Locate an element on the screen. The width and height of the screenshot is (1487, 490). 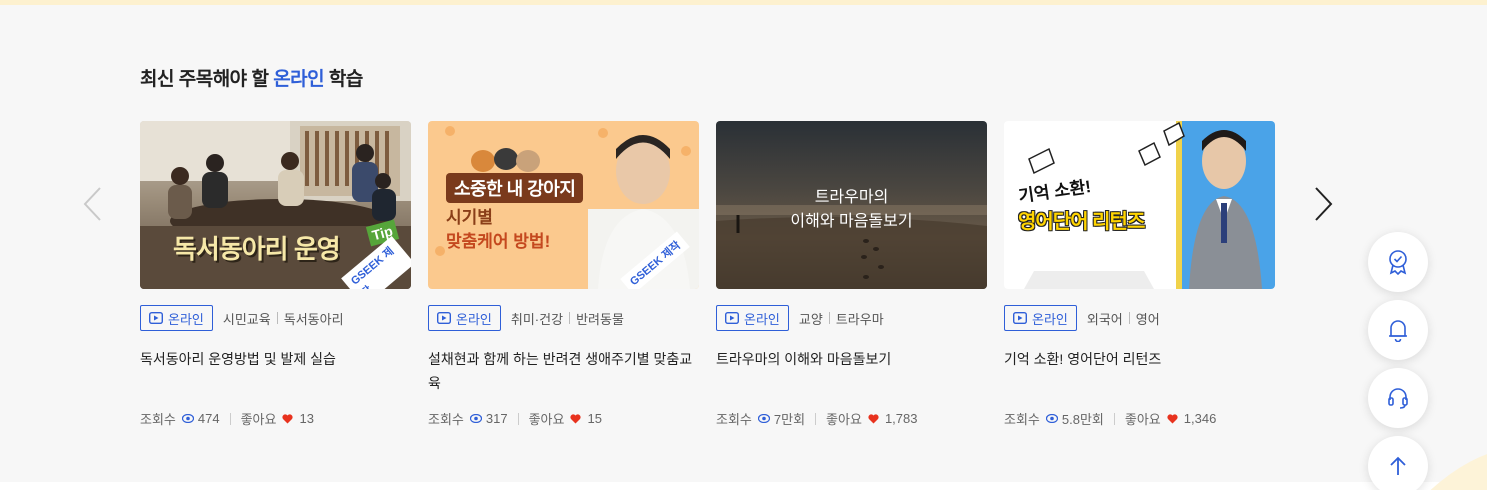
thumbnail-line-1: 트라우마의 is located at coordinates (851, 197).